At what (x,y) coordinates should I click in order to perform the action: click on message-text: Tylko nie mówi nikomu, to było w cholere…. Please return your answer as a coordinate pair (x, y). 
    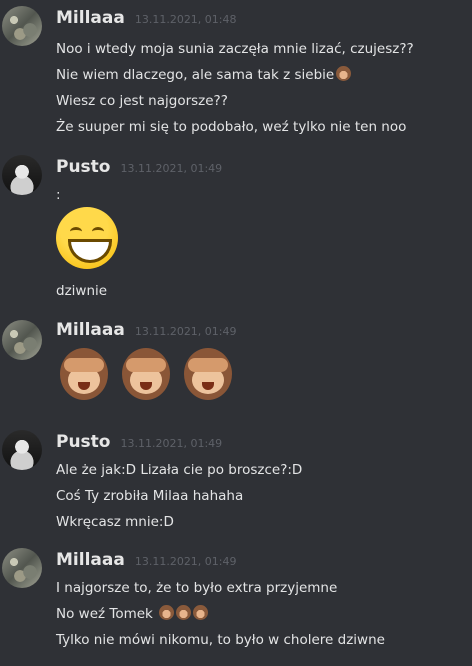
    Looking at the image, I should click on (220, 640).